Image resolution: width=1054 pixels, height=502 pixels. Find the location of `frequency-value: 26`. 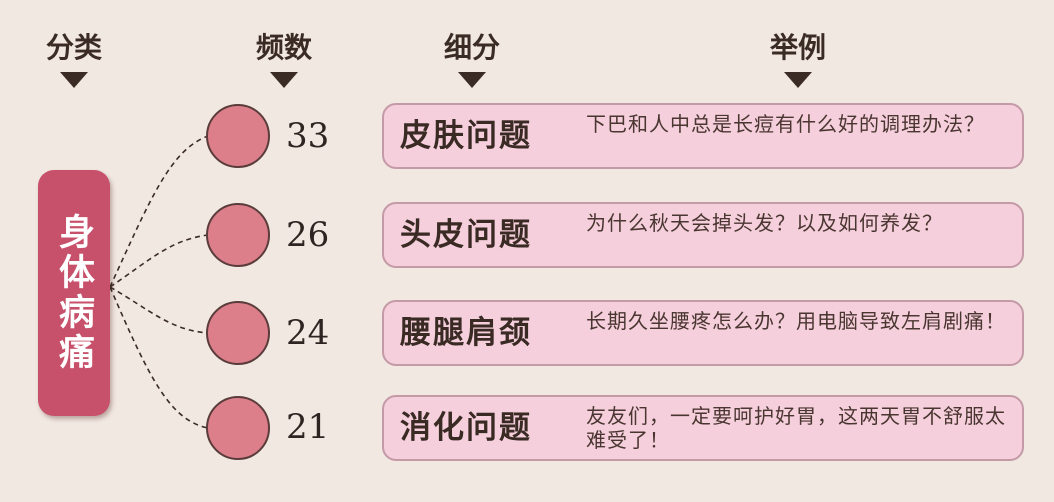

frequency-value: 26 is located at coordinates (308, 235).